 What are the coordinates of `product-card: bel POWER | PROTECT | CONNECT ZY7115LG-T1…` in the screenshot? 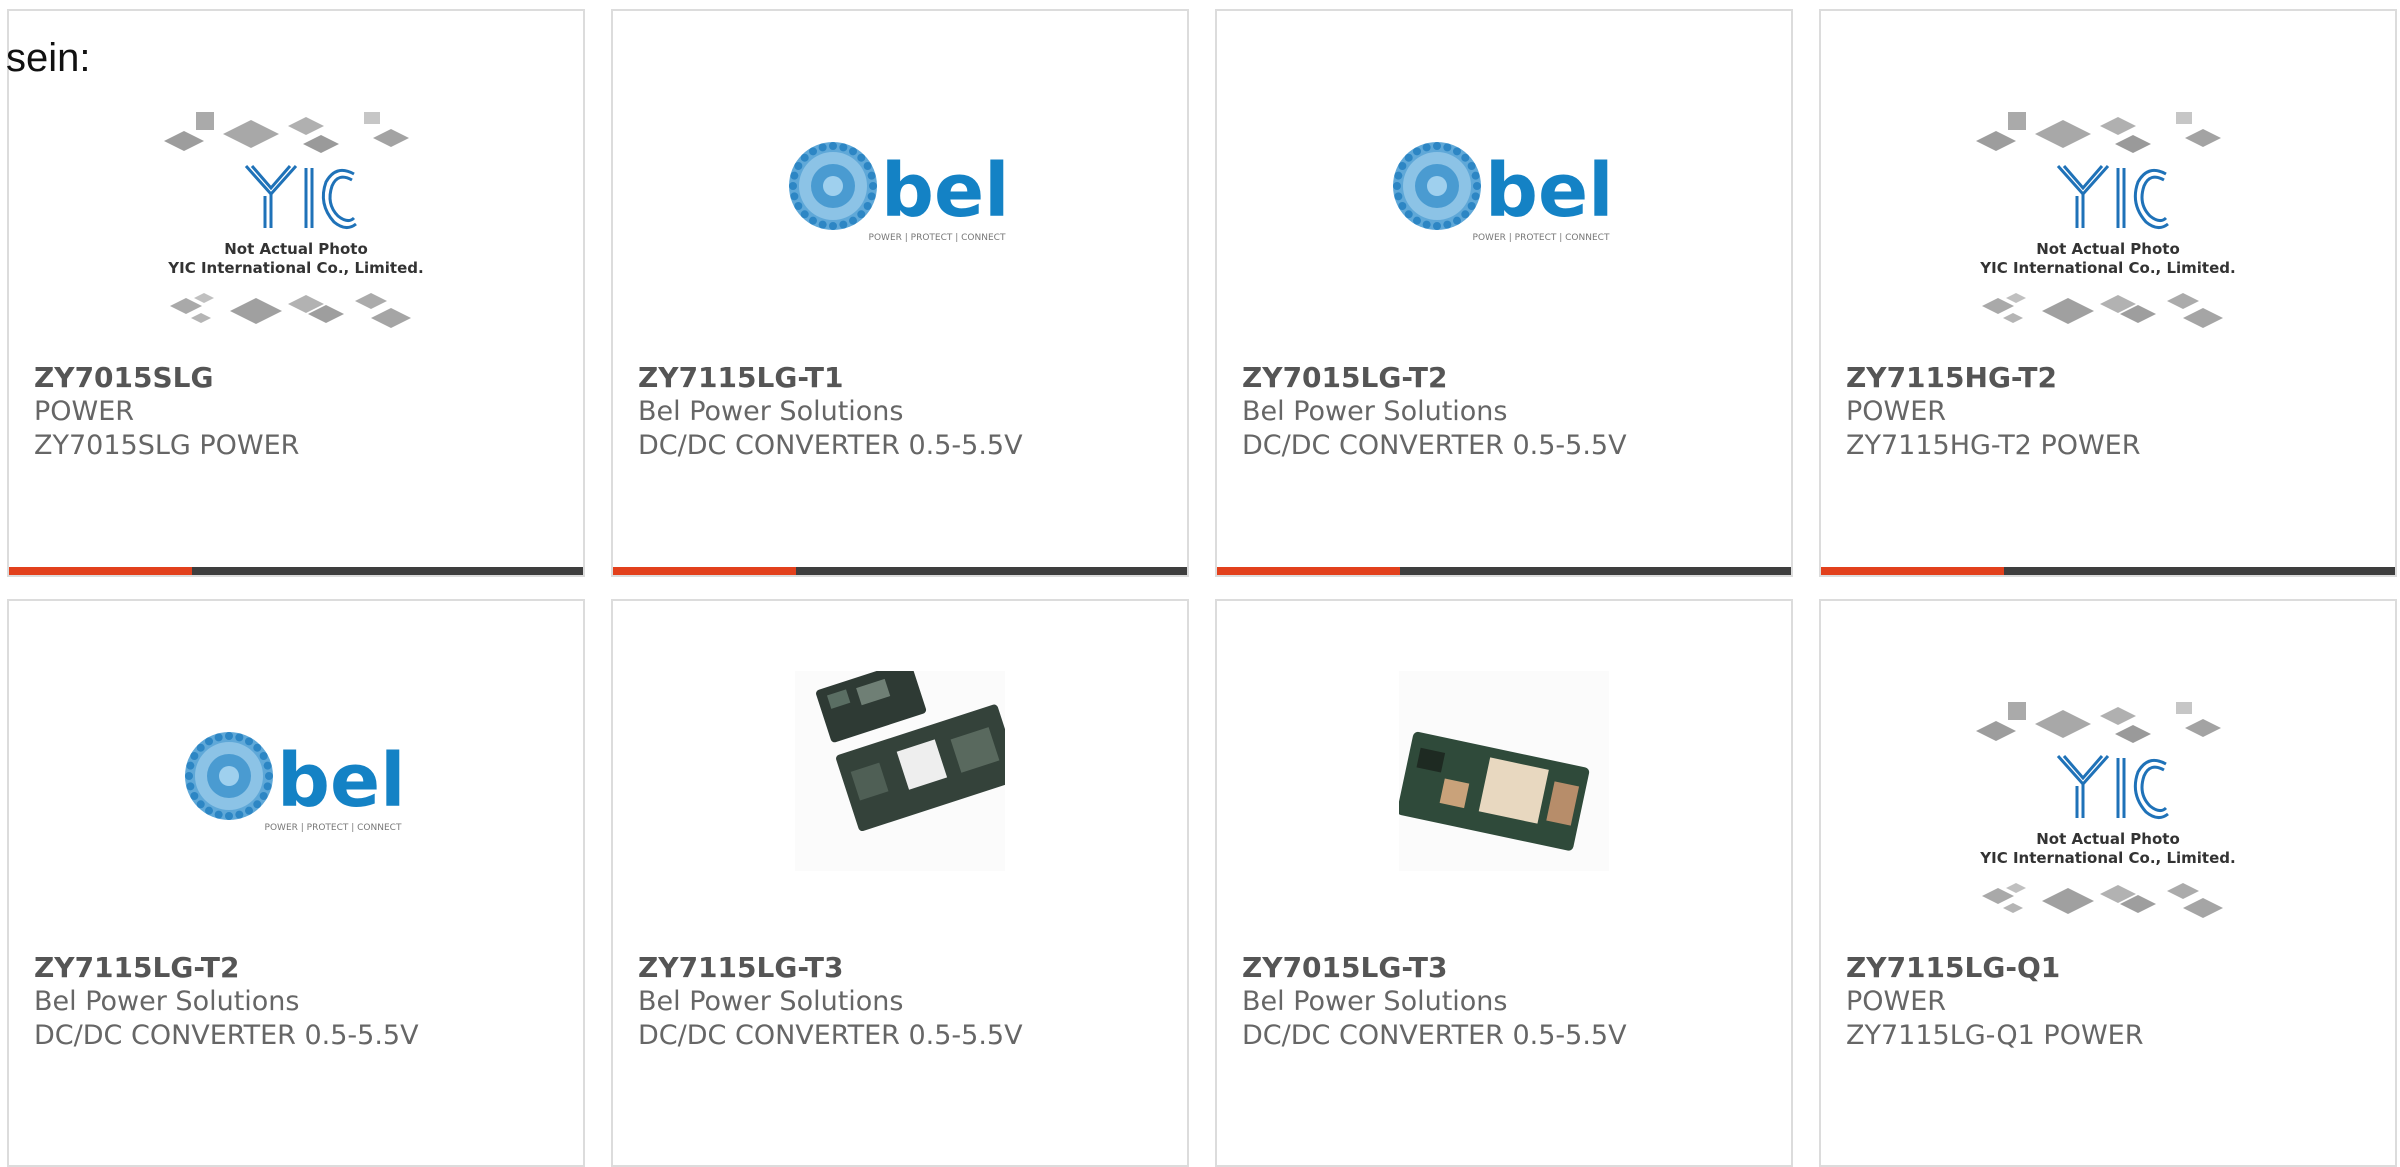 It's located at (900, 293).